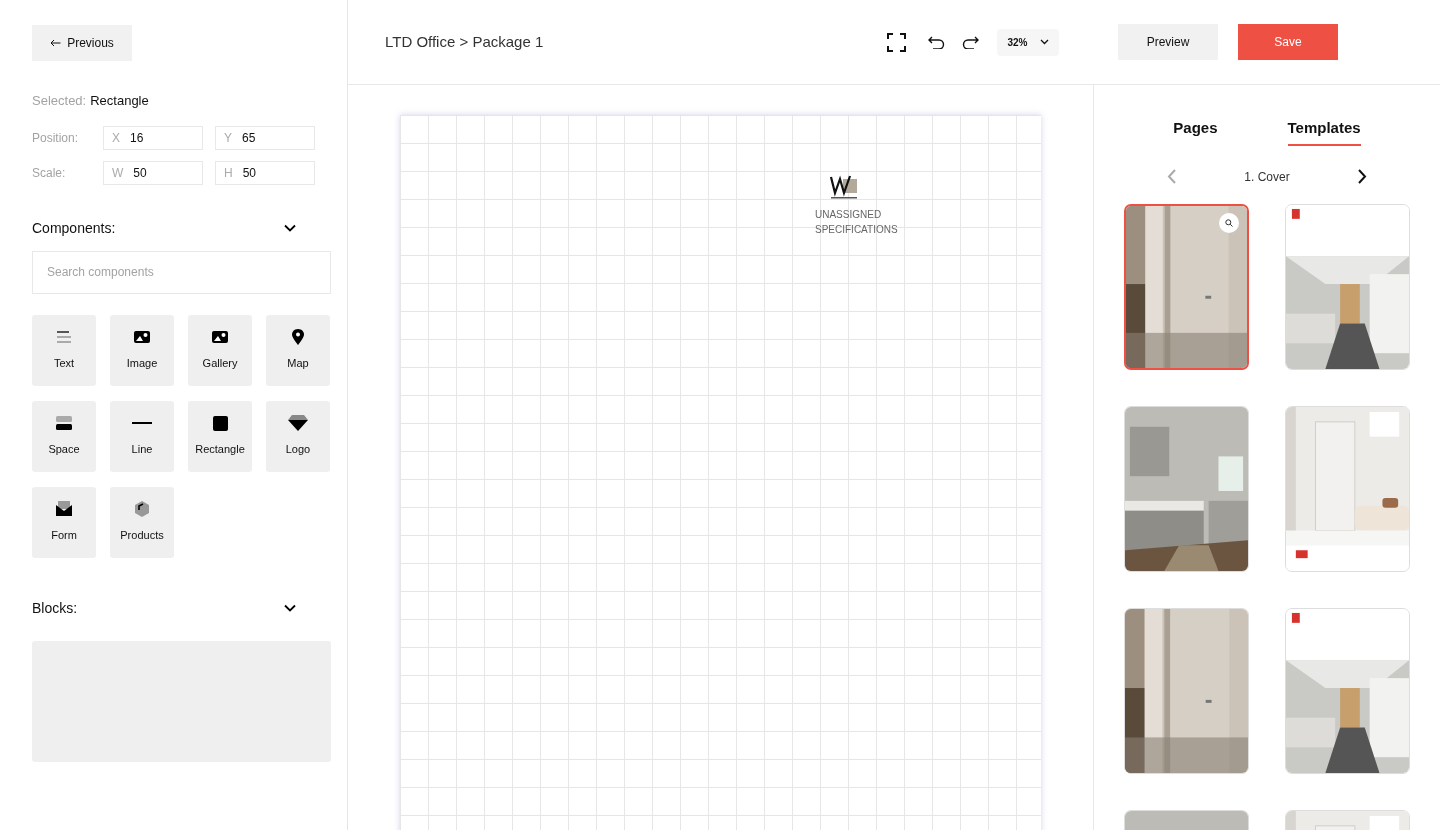  What do you see at coordinates (59, 101) in the screenshot?
I see `selected-label: Selected:` at bounding box center [59, 101].